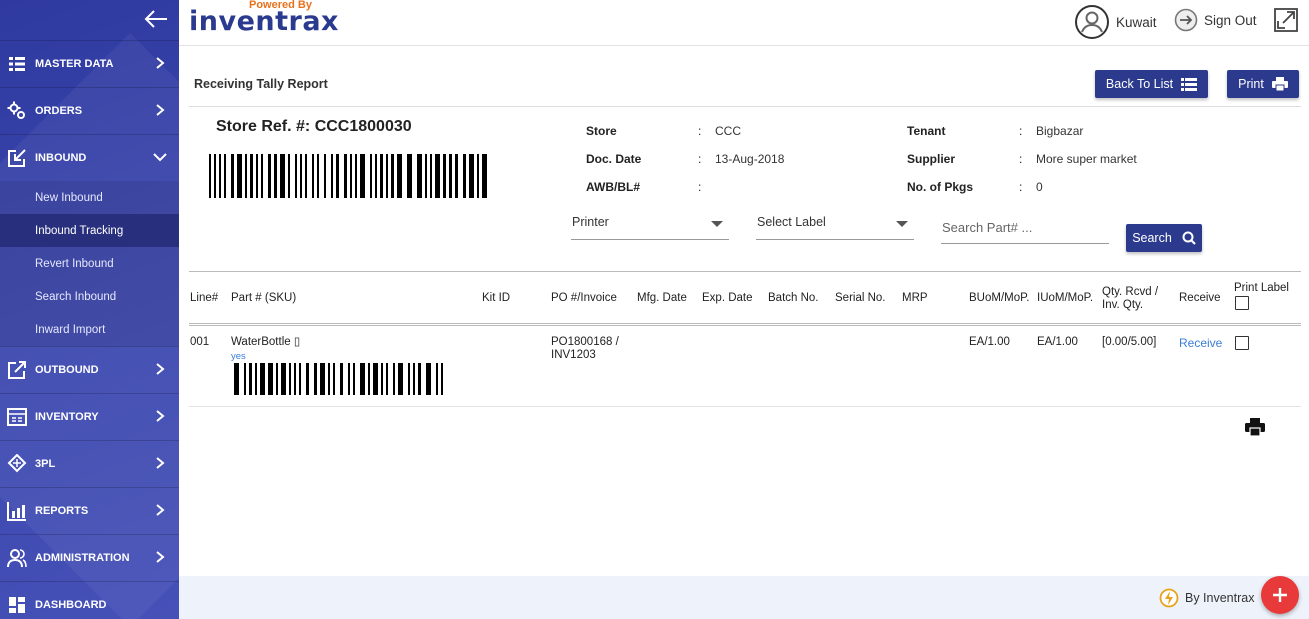 The height and width of the screenshot is (619, 1309). What do you see at coordinates (750, 159) in the screenshot?
I see `doc-date-value: 13-Aug-2018` at bounding box center [750, 159].